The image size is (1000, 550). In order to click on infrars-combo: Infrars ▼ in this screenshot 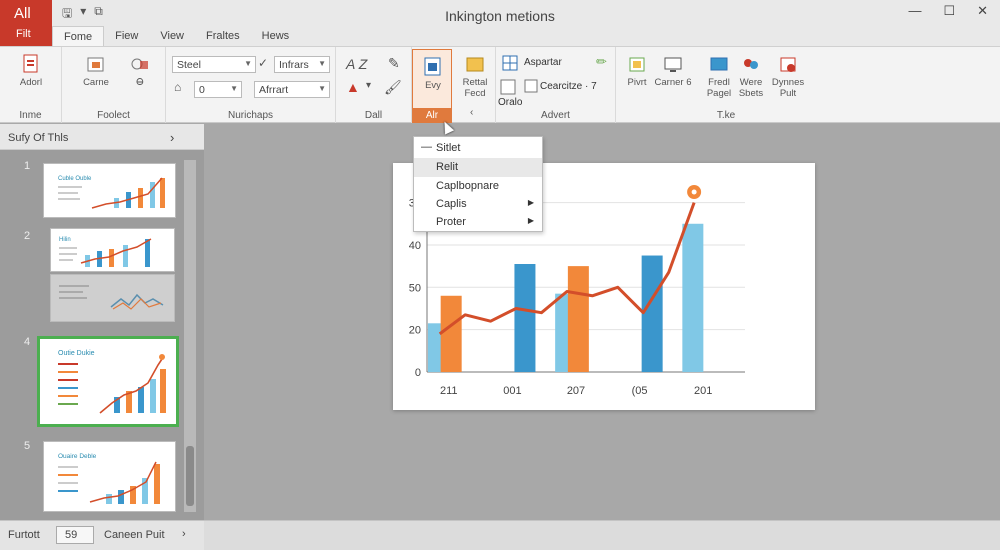, I will do `click(302, 64)`.